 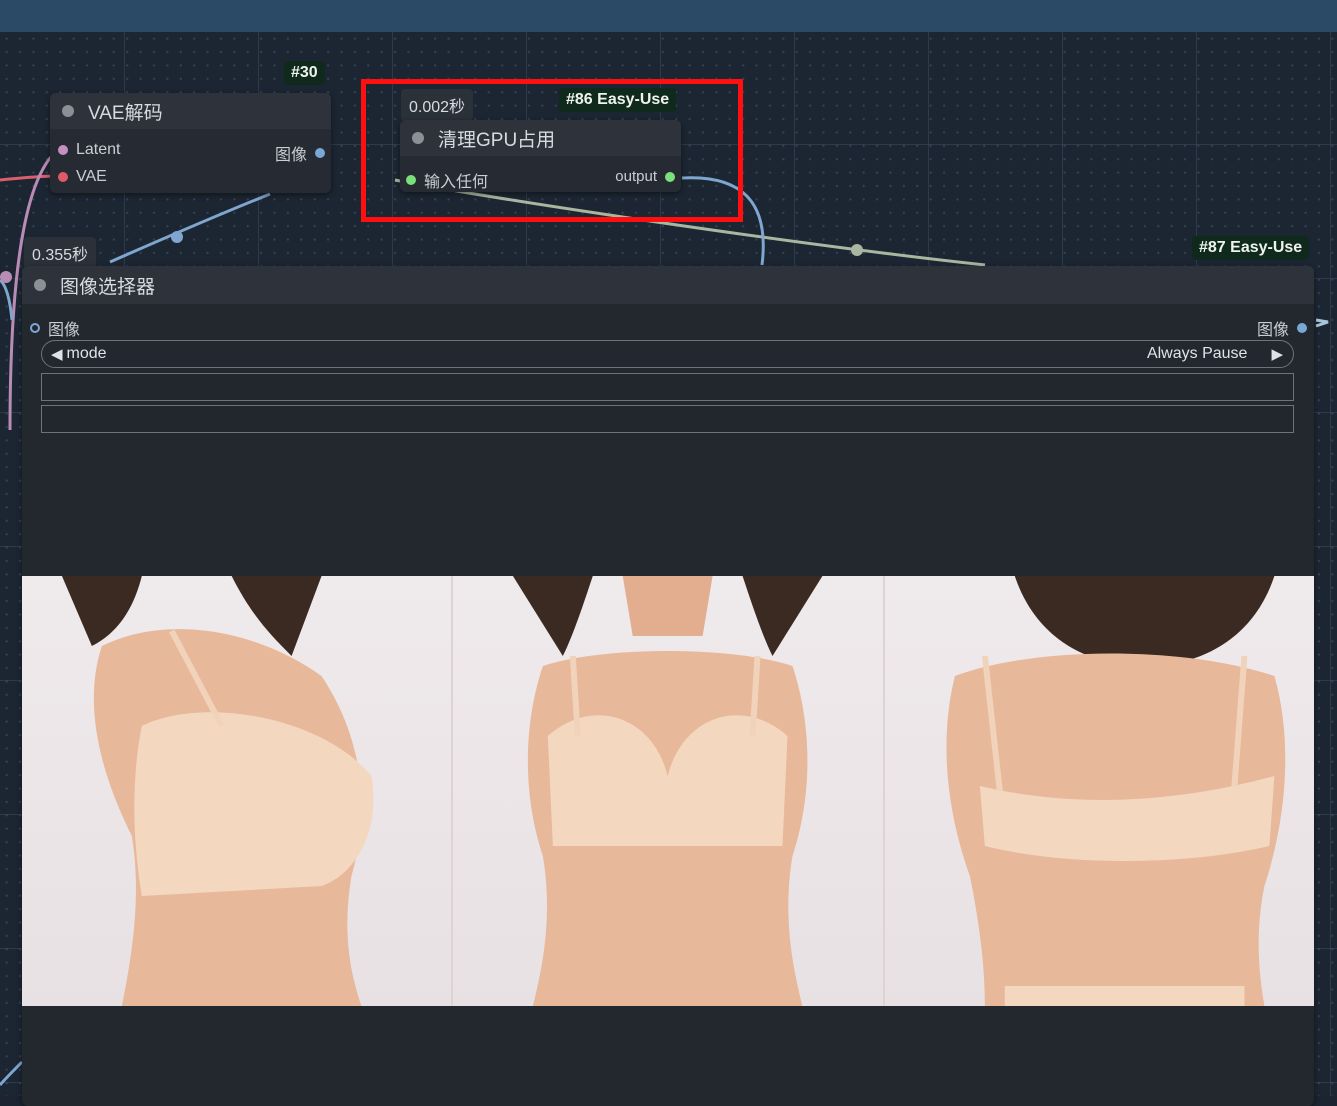 I want to click on node-id-tag-87: #87 Easy-Use, so click(x=1251, y=248).